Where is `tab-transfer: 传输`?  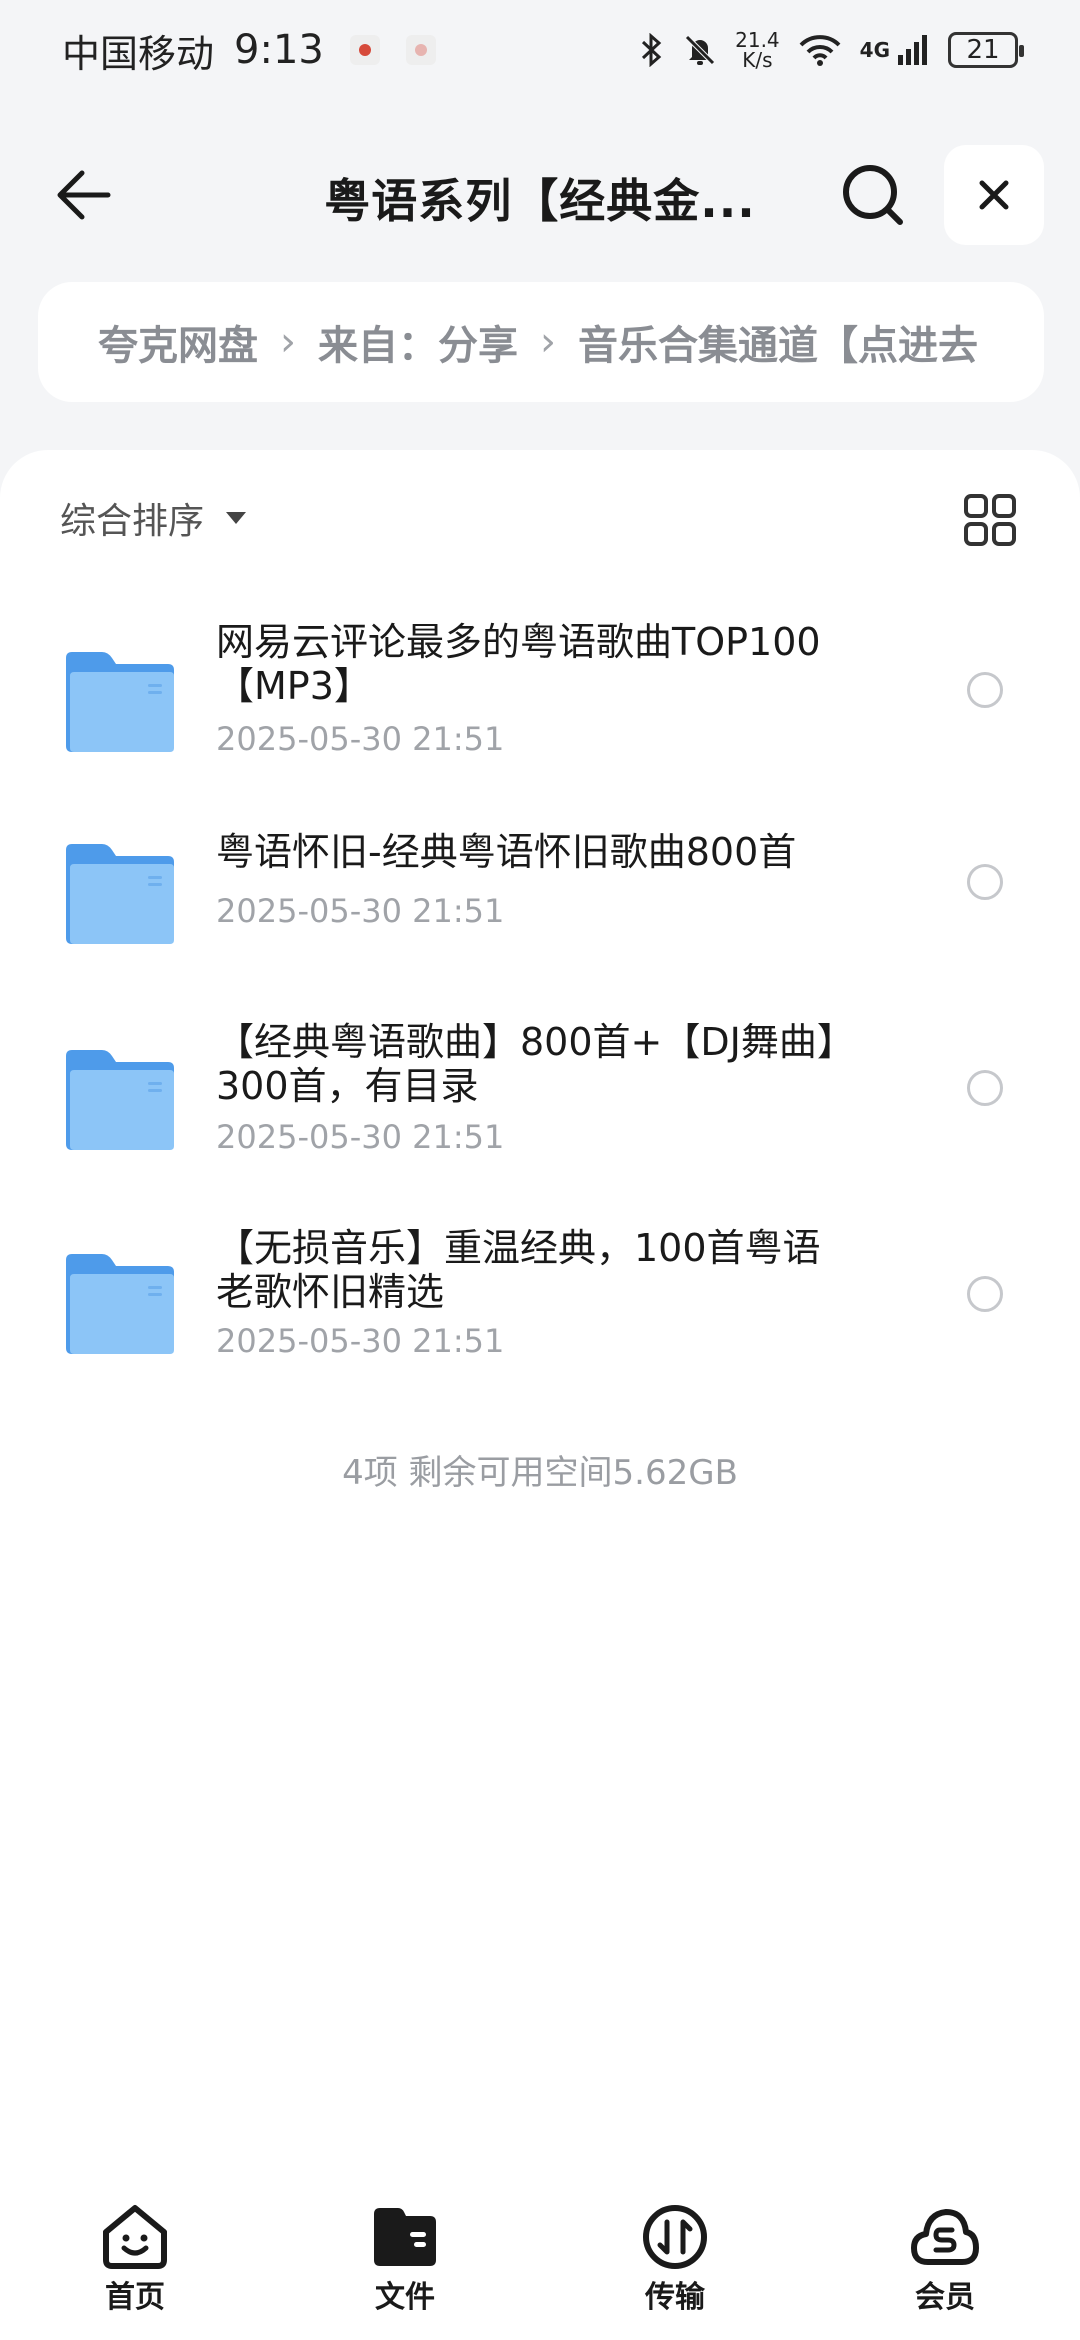
tab-transfer: 传输 is located at coordinates (675, 2270).